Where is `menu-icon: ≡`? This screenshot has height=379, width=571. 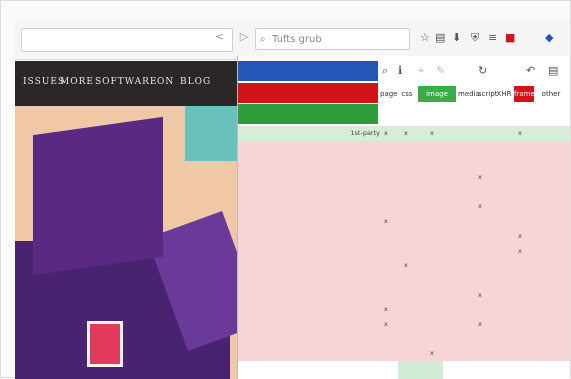
menu-icon: ≡ is located at coordinates (492, 37).